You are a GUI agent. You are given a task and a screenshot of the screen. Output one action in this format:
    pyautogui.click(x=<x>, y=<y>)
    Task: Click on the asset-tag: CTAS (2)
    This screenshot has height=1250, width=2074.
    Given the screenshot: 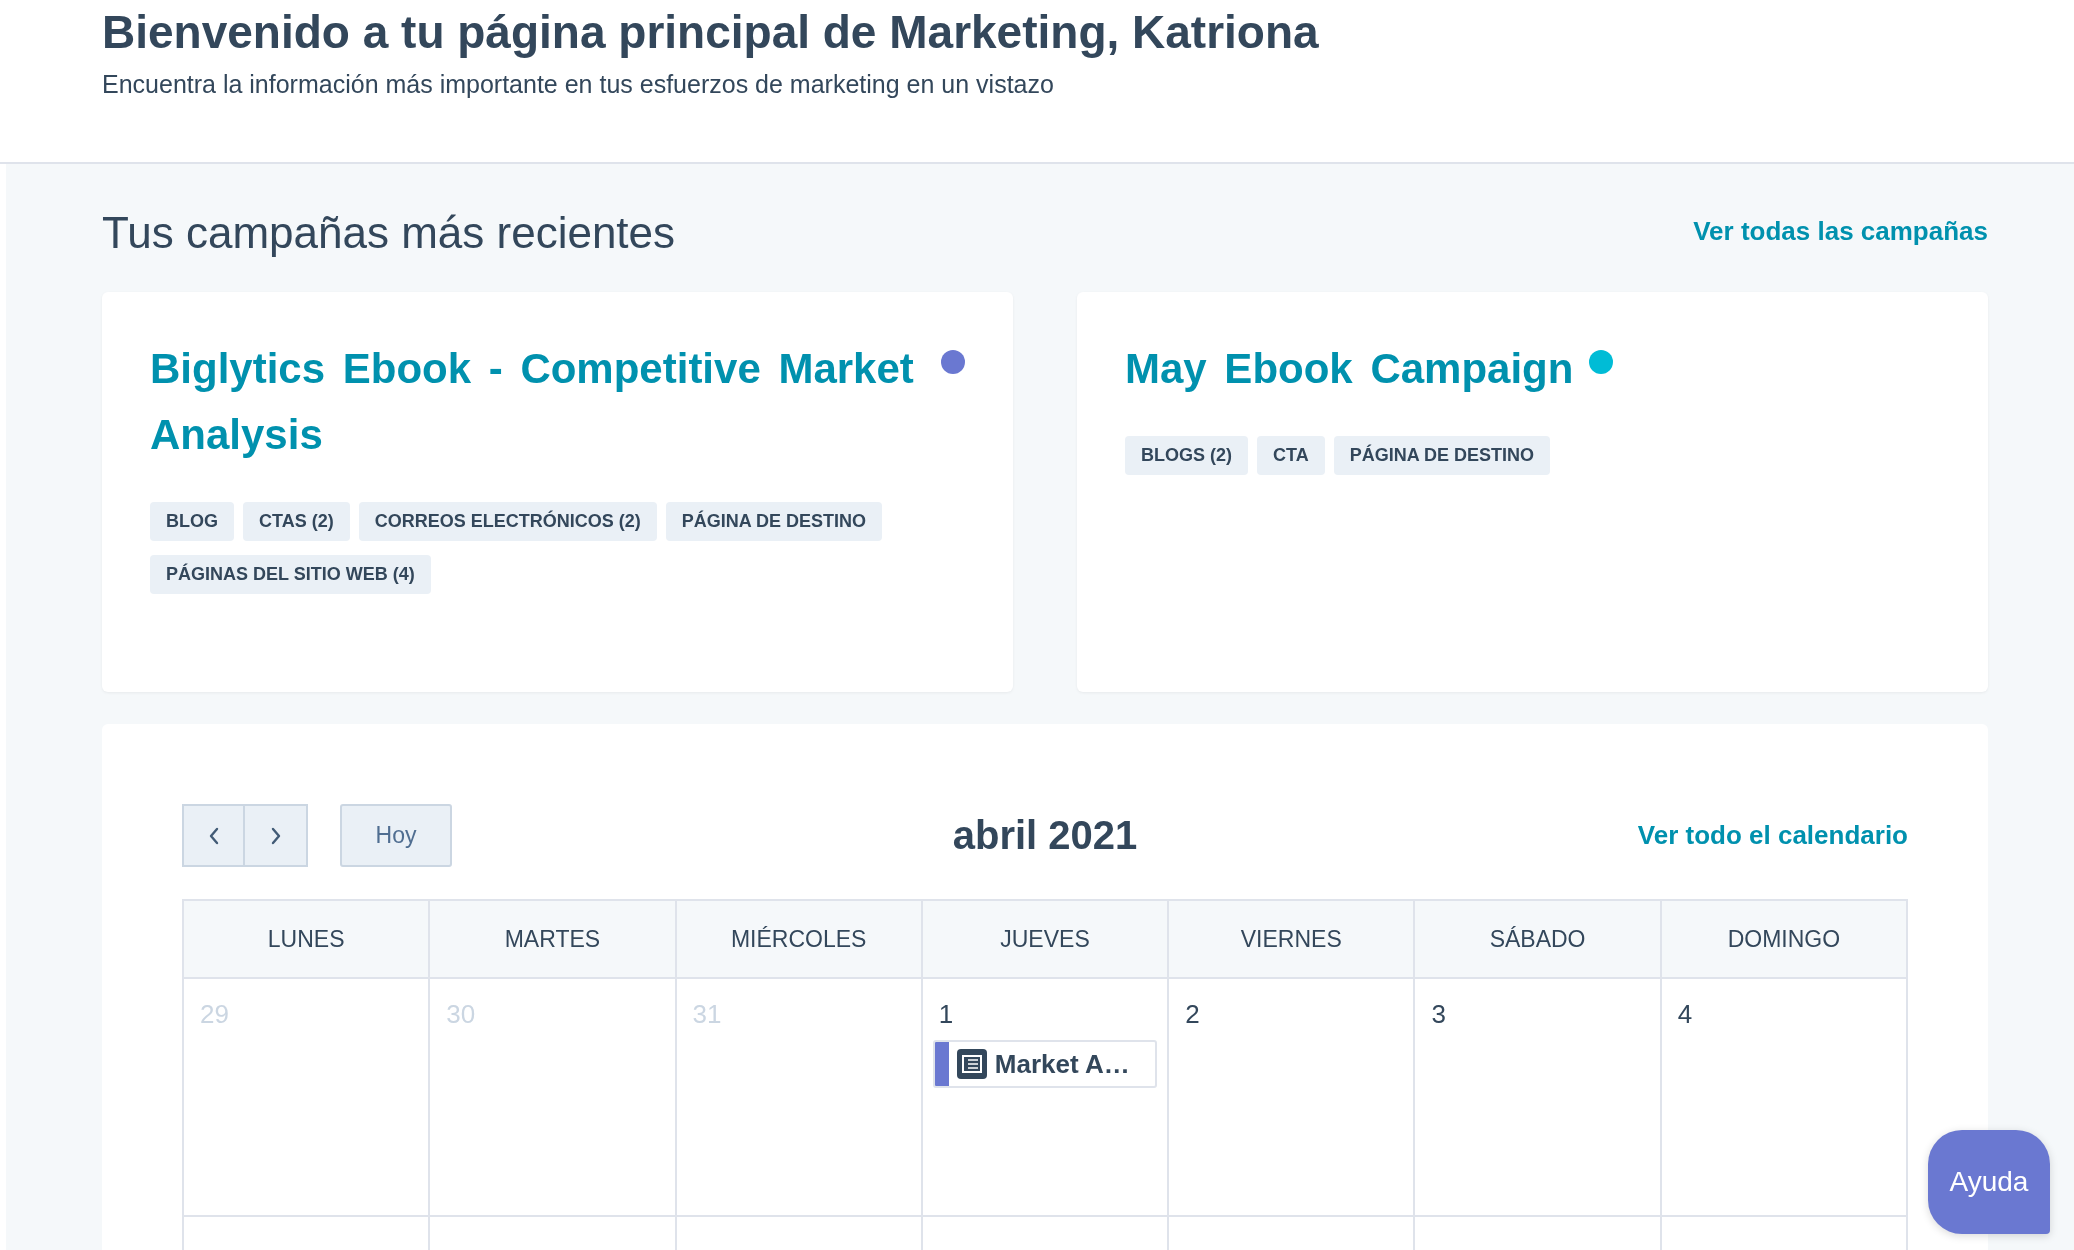 What is the action you would take?
    pyautogui.click(x=296, y=521)
    